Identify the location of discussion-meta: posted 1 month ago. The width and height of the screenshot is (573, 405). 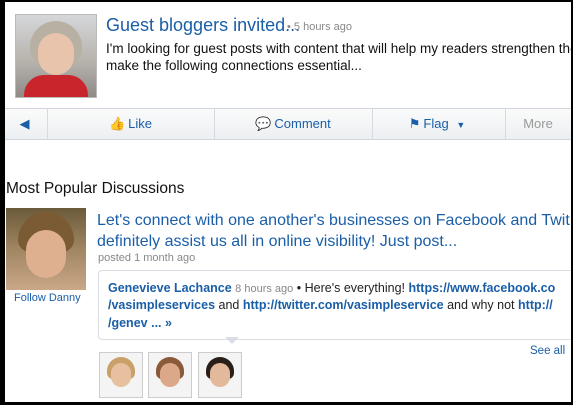
(147, 258).